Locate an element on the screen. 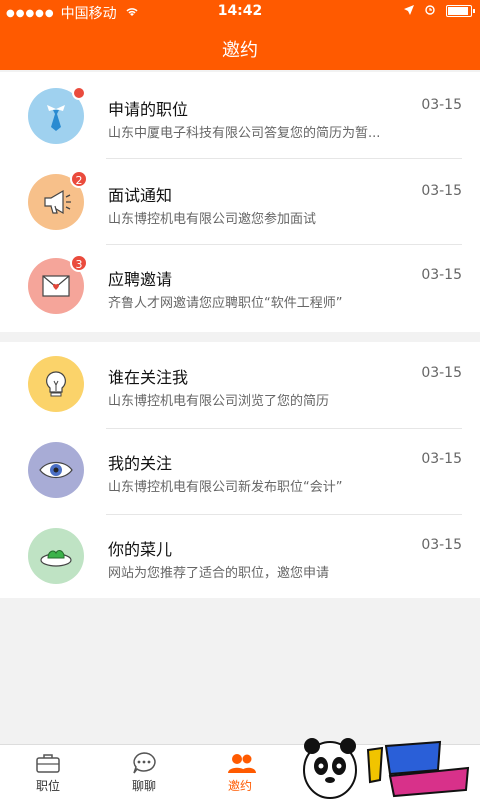 Image resolution: width=480 pixels, height=800 pixels. tab-positions: 职位 is located at coordinates (48, 772).